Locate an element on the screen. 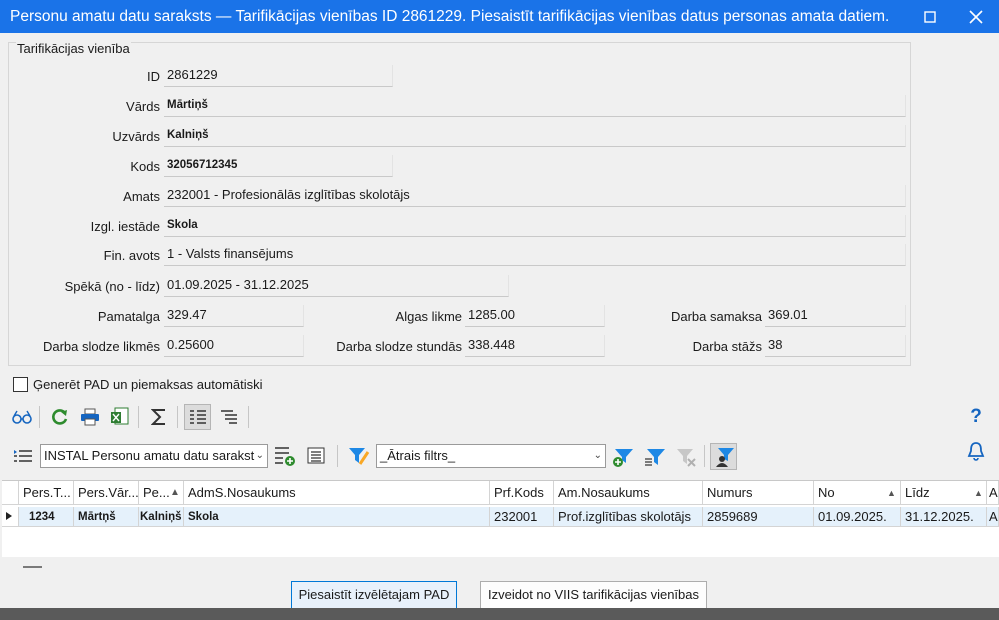 Image resolution: width=999 pixels, height=620 pixels. amats-label: Amats is located at coordinates (141, 196).